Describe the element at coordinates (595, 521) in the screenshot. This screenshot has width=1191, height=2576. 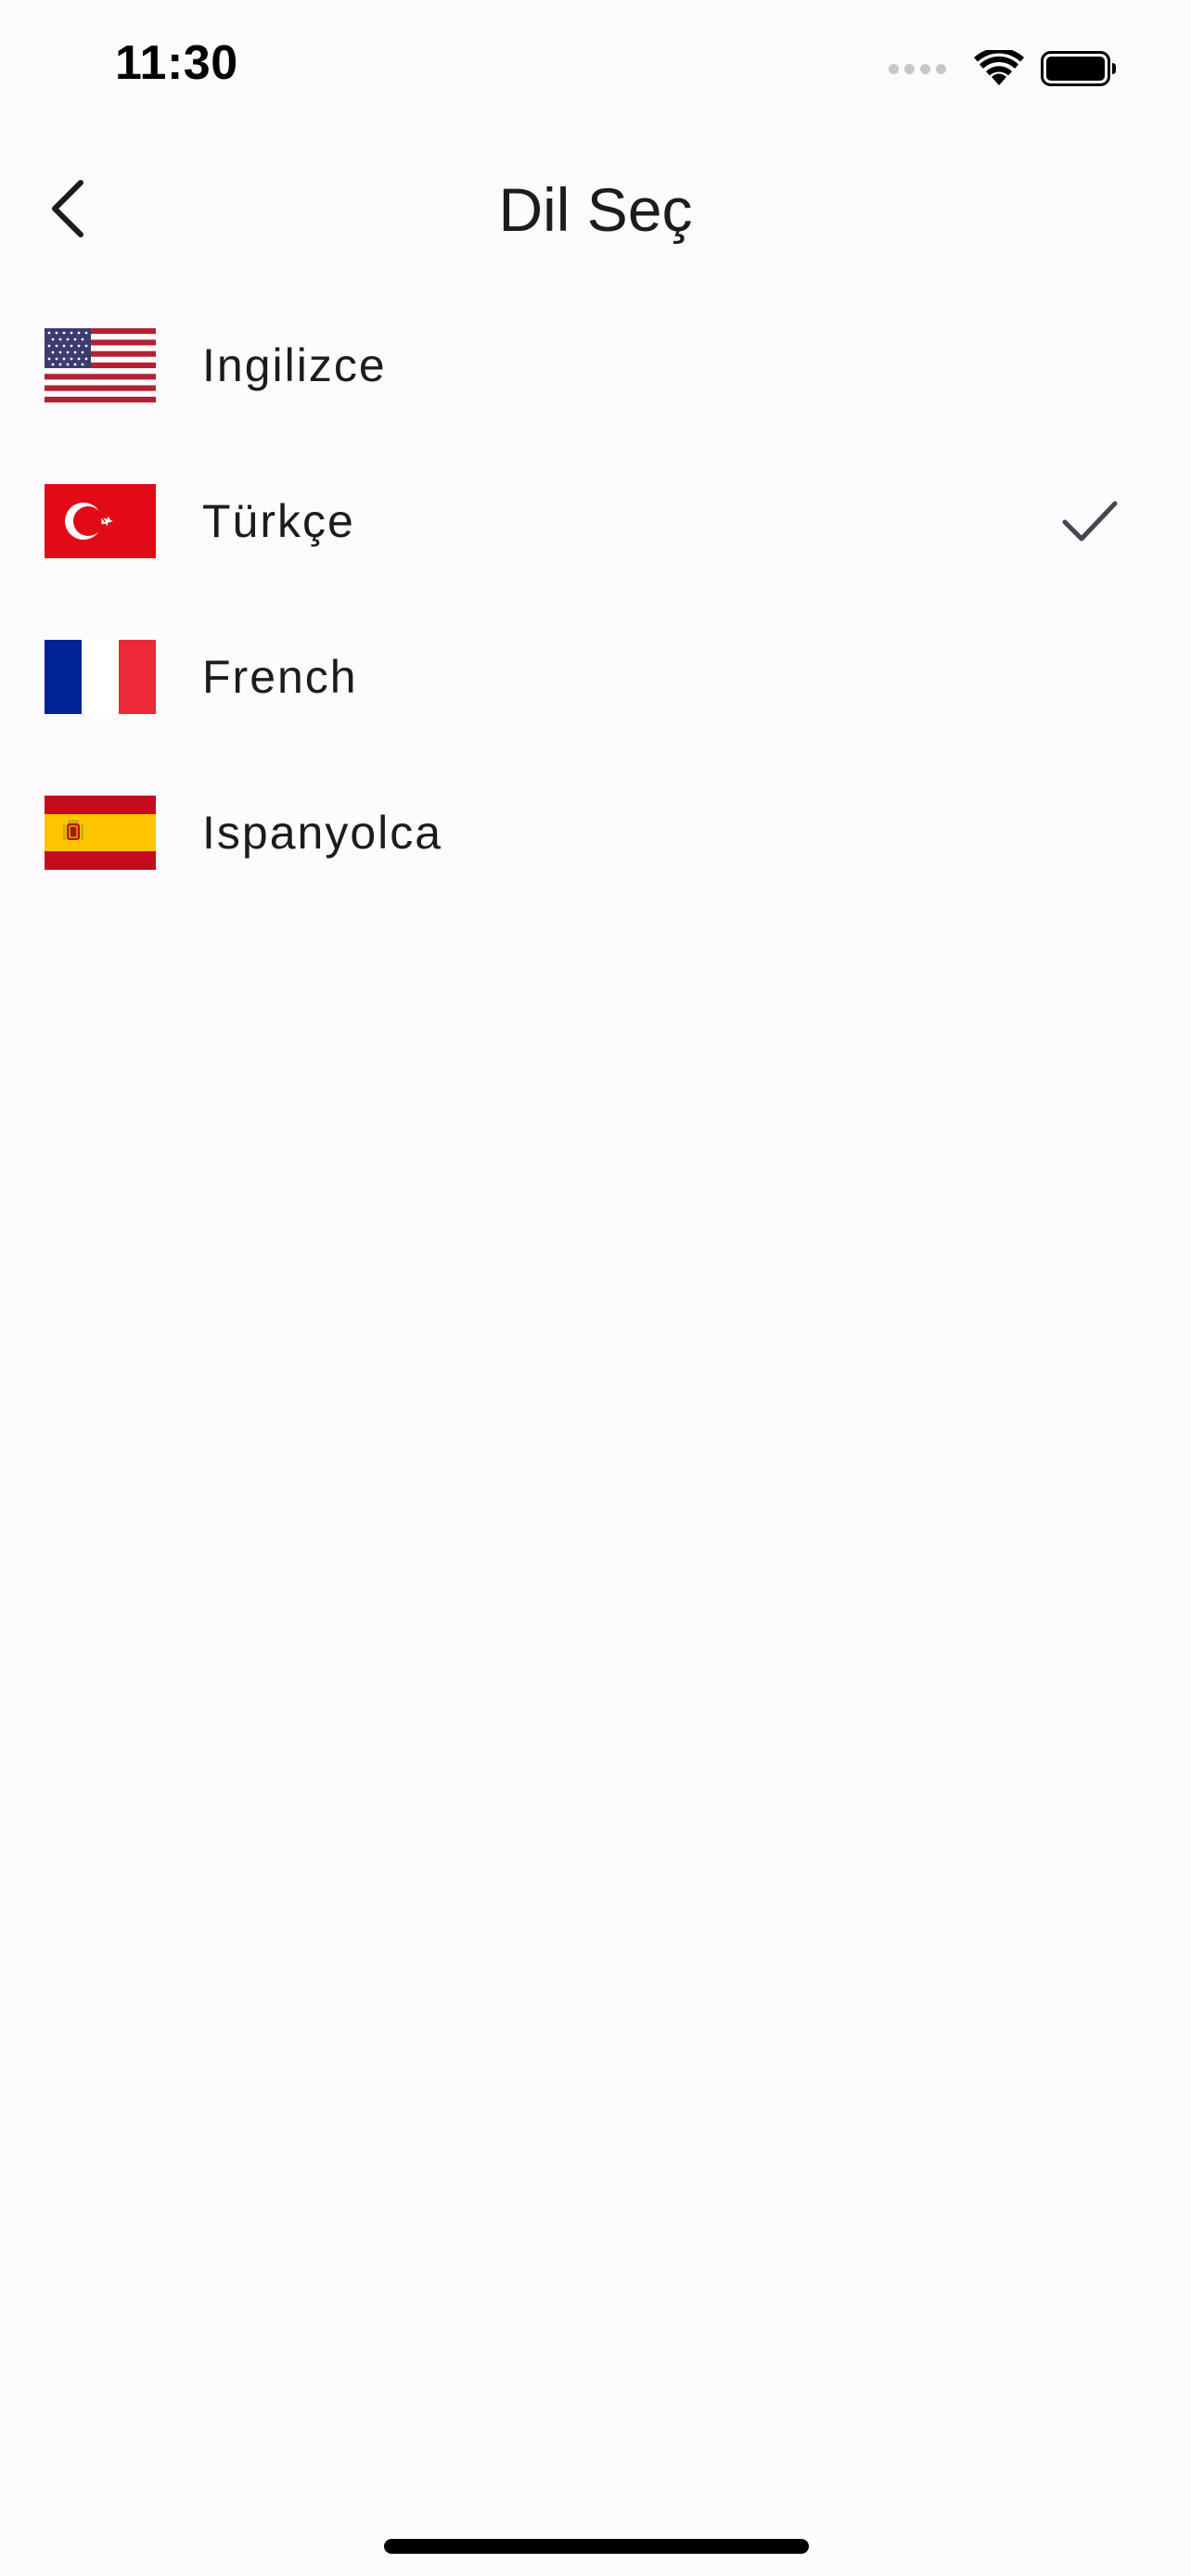
I see `language-item-turkish: Türkçe` at that location.